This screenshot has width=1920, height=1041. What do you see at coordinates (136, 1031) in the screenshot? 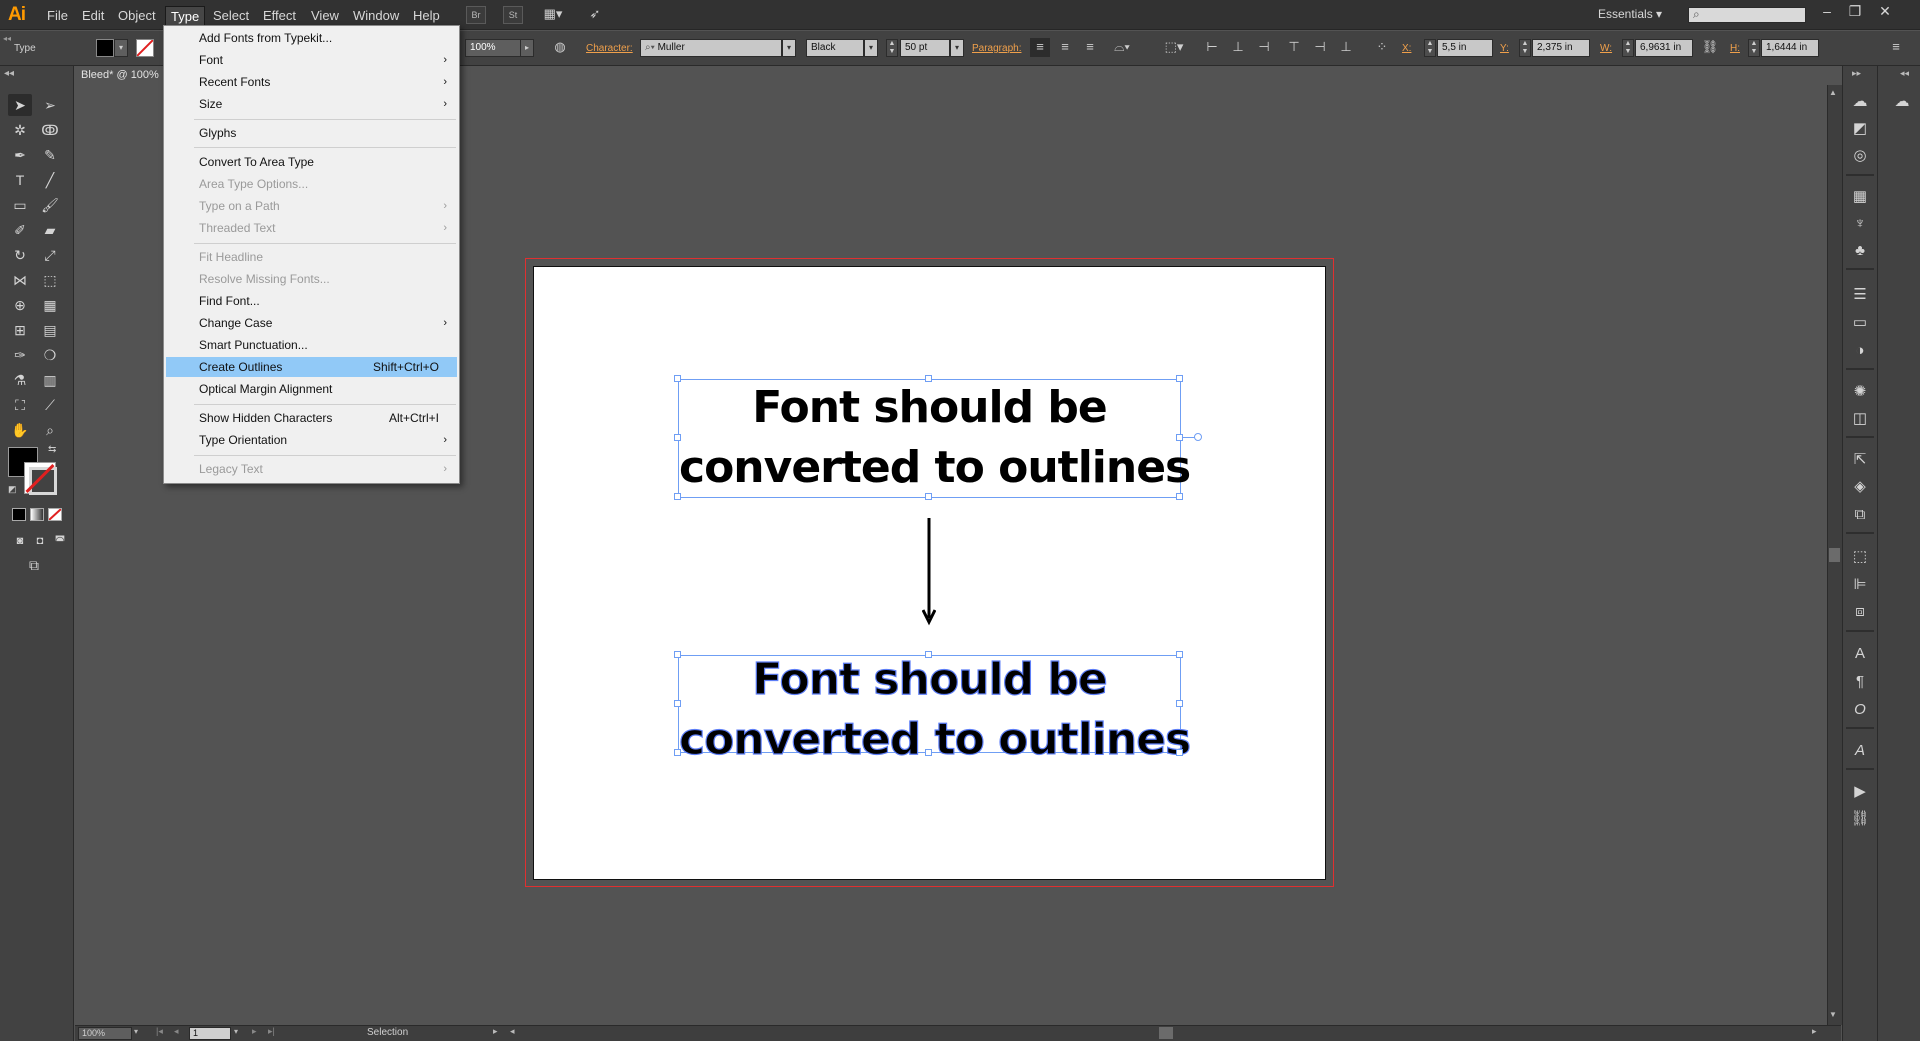
I see `zoom-dropdown-icon: ▾` at bounding box center [136, 1031].